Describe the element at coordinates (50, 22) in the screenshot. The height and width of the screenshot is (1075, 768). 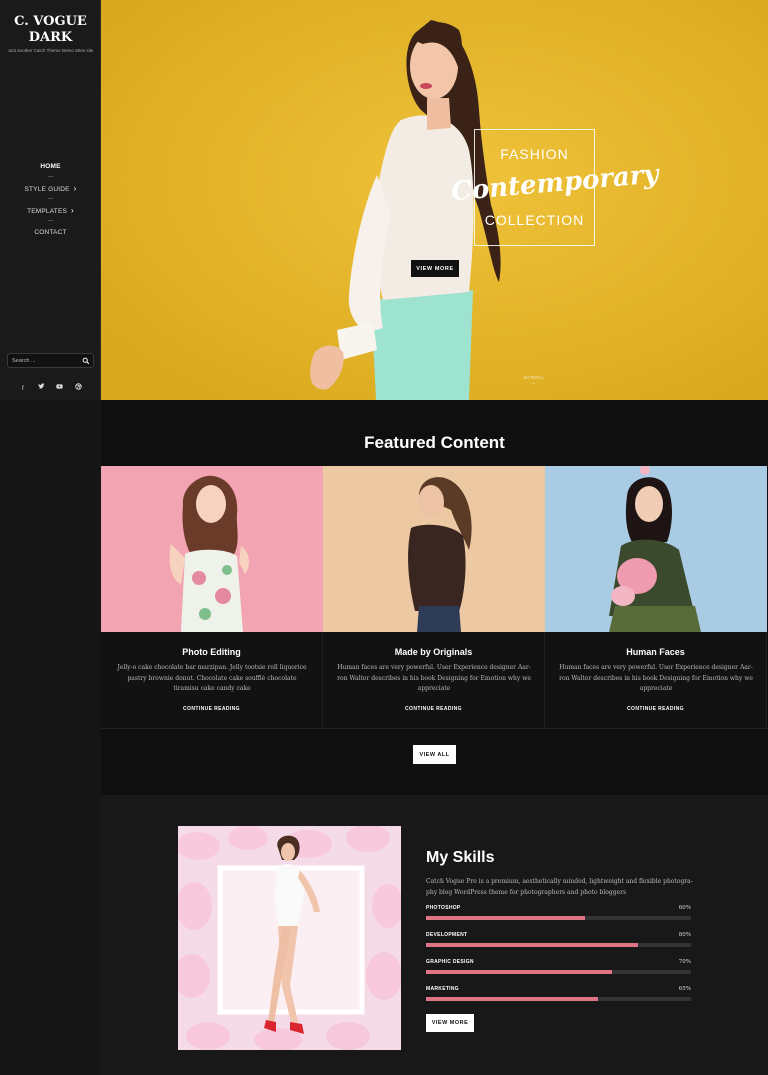
I see `site-title-line1: C. VOGUE` at that location.